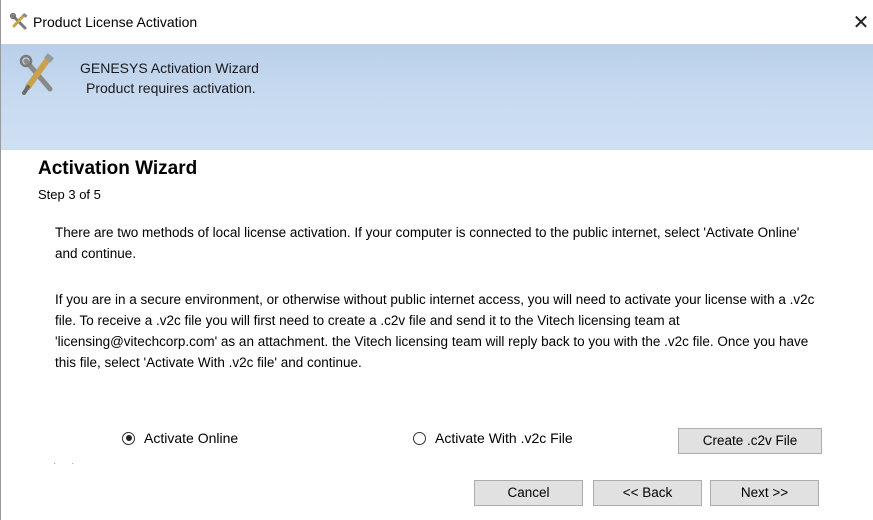  Describe the element at coordinates (69, 194) in the screenshot. I see `step-indicator: Step 3 of 5` at that location.